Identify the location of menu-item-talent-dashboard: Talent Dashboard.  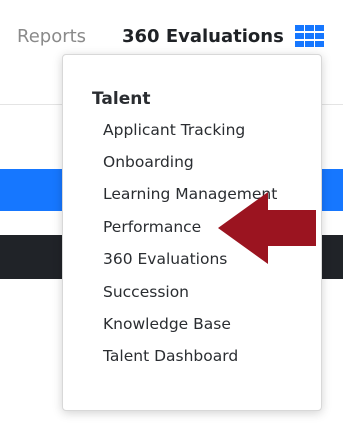
(170, 356).